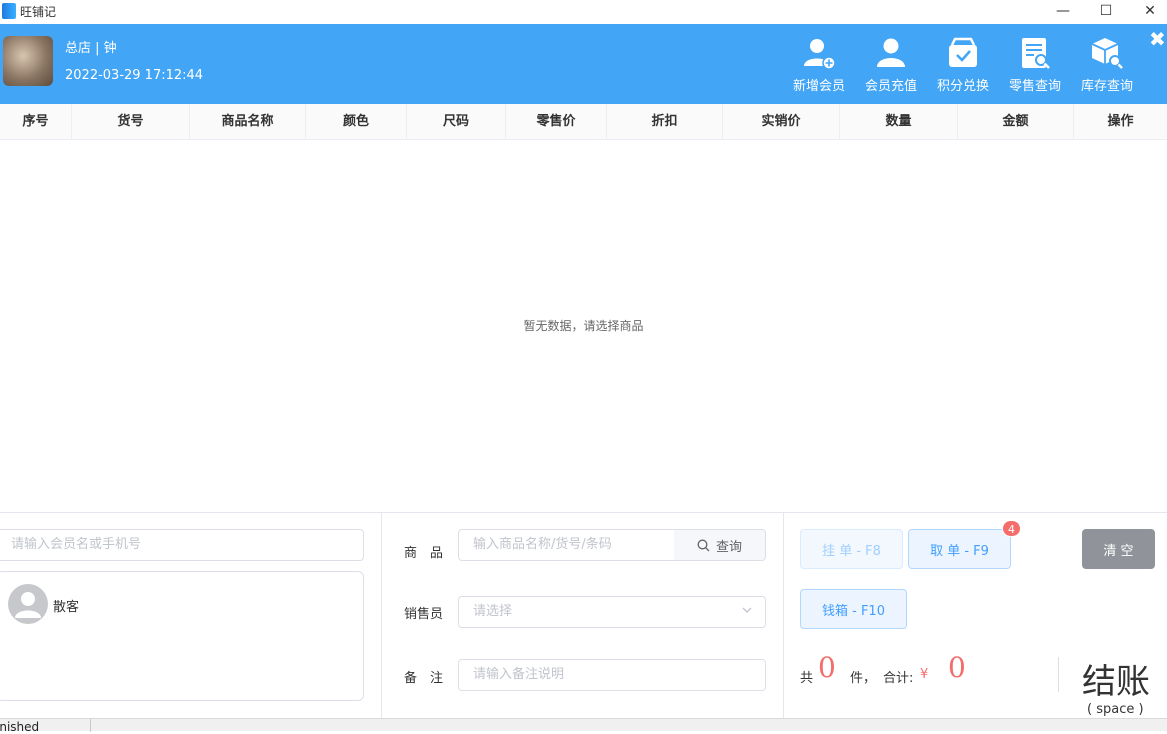 This screenshot has width=1167, height=734. Describe the element at coordinates (20, 727) in the screenshot. I see `status-text: inished` at that location.